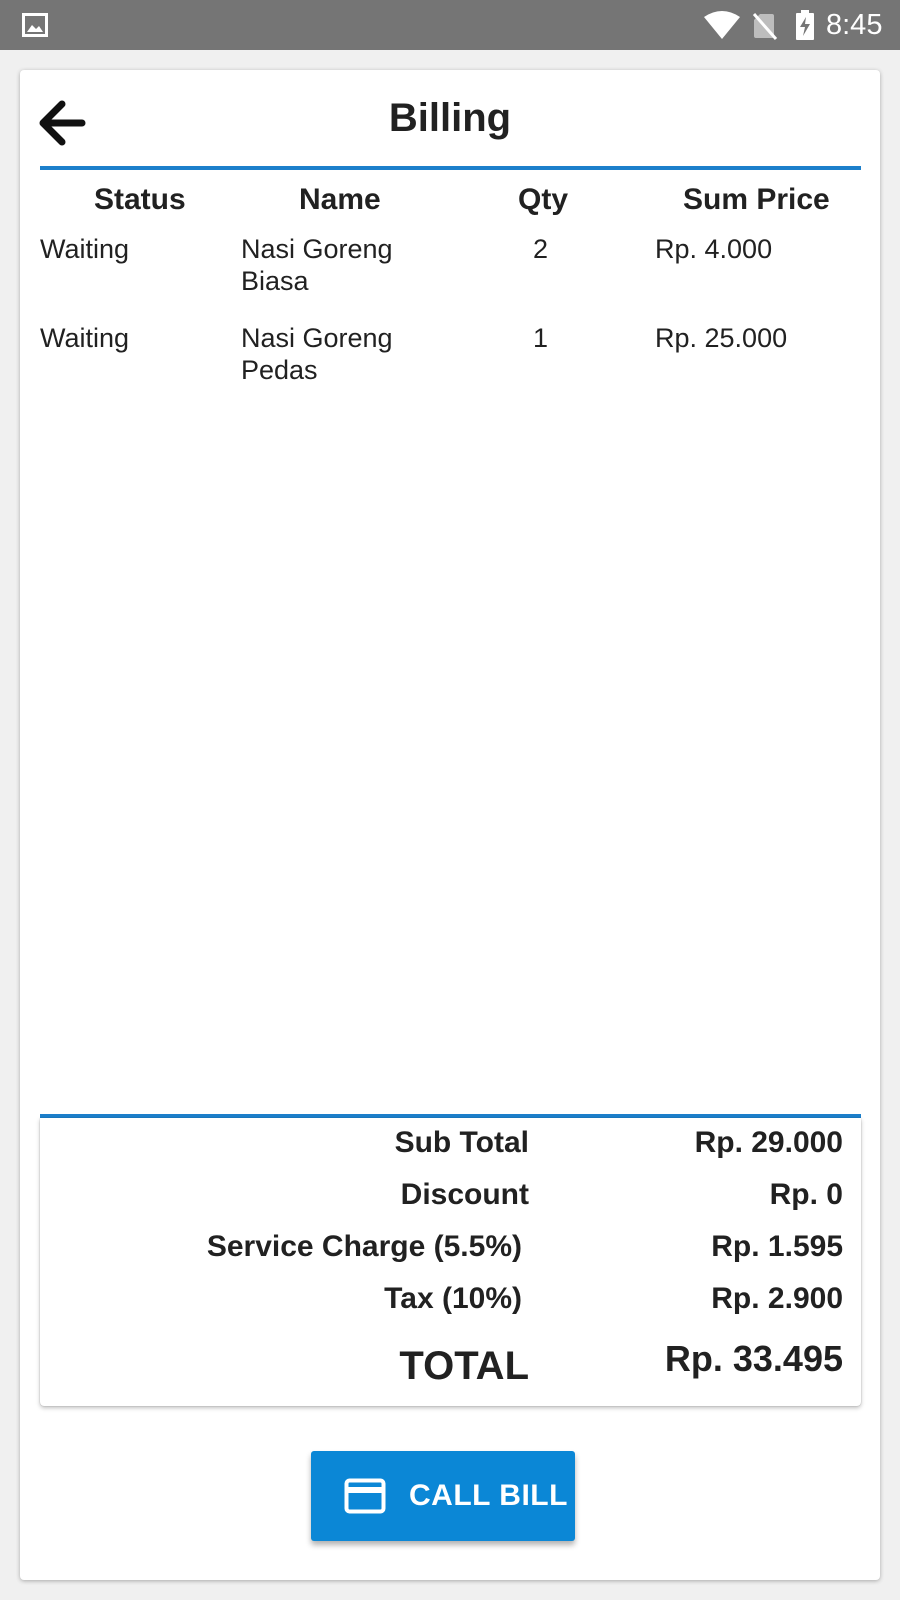  I want to click on column-header-sum-price: Sum Price, so click(756, 199).